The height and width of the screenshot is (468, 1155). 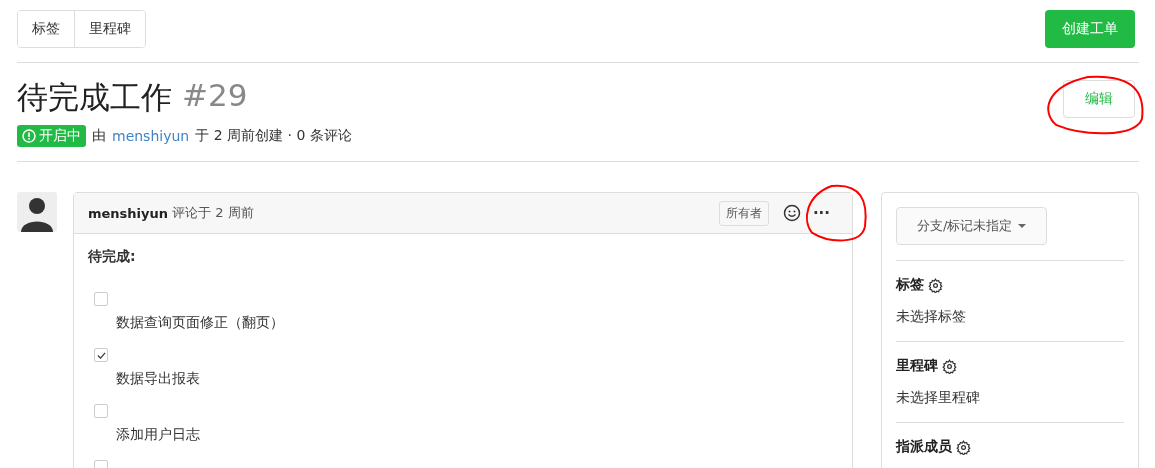 What do you see at coordinates (151, 136) in the screenshot?
I see `author-link: menshiyun` at bounding box center [151, 136].